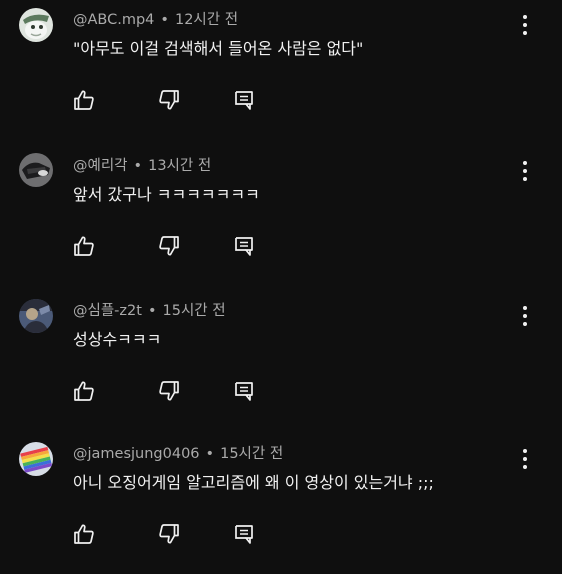 This screenshot has width=562, height=574. What do you see at coordinates (136, 454) in the screenshot?
I see `comment-author: @jamesjung0406` at bounding box center [136, 454].